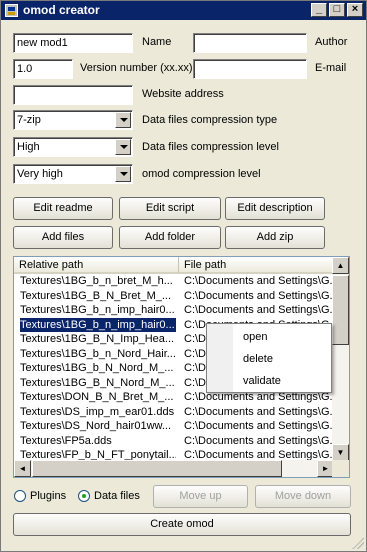 This screenshot has height=552, width=367. I want to click on context-menu: open delete validate, so click(269, 358).